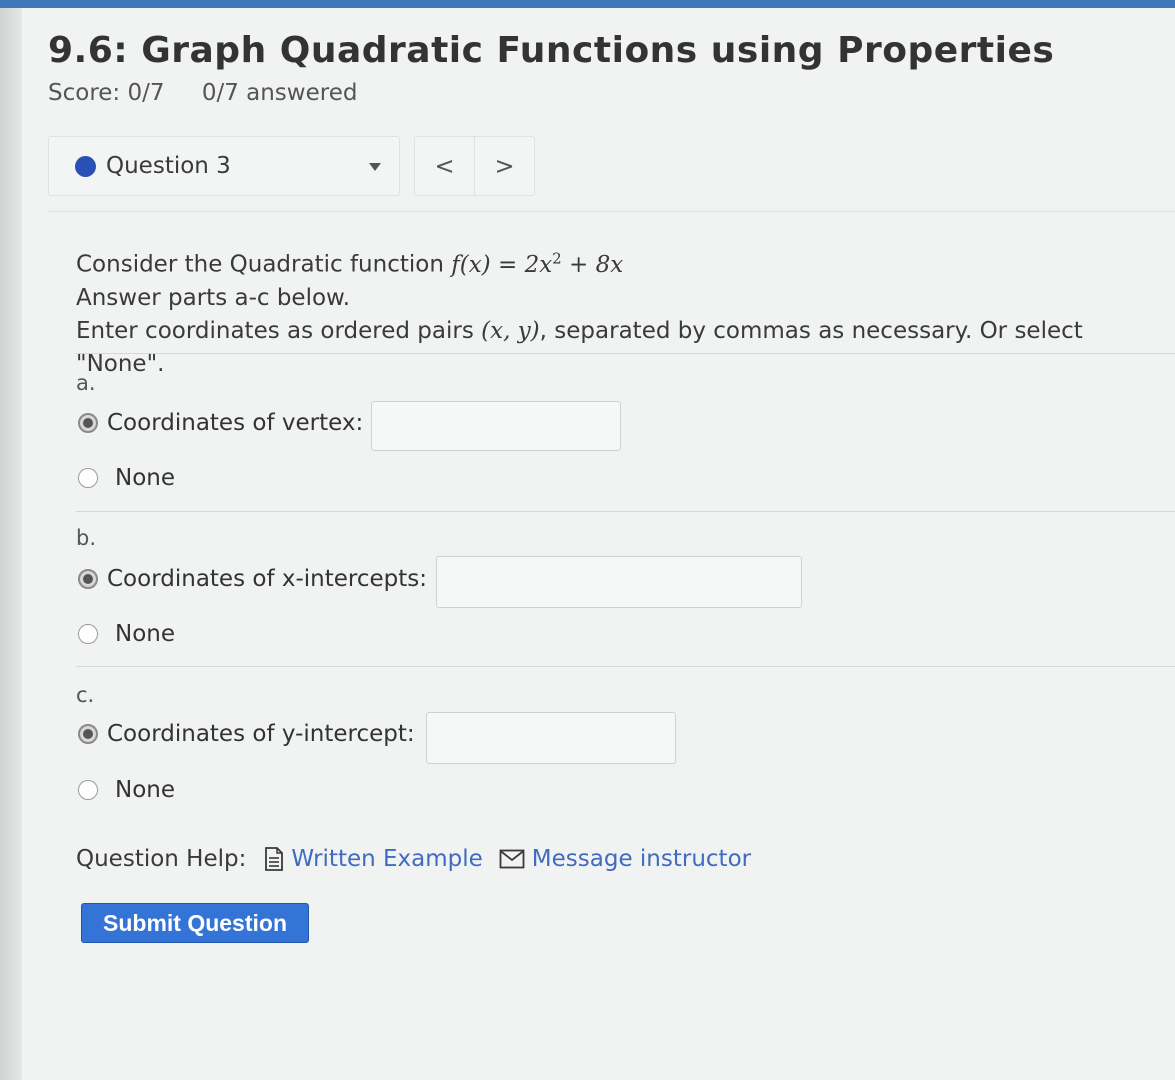 This screenshot has height=1080, width=1175. I want to click on function-lhs: f(x), so click(471, 264).